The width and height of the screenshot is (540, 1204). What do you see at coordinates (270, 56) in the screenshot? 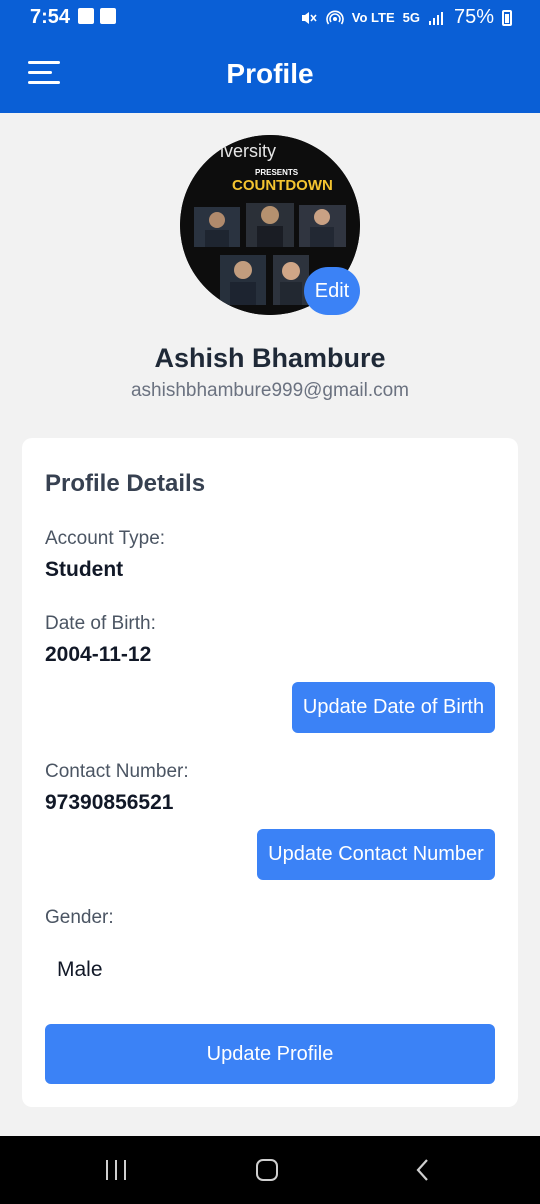
I see `app-bar: 7:54 Vo LTE 5G 75% Profile` at bounding box center [270, 56].